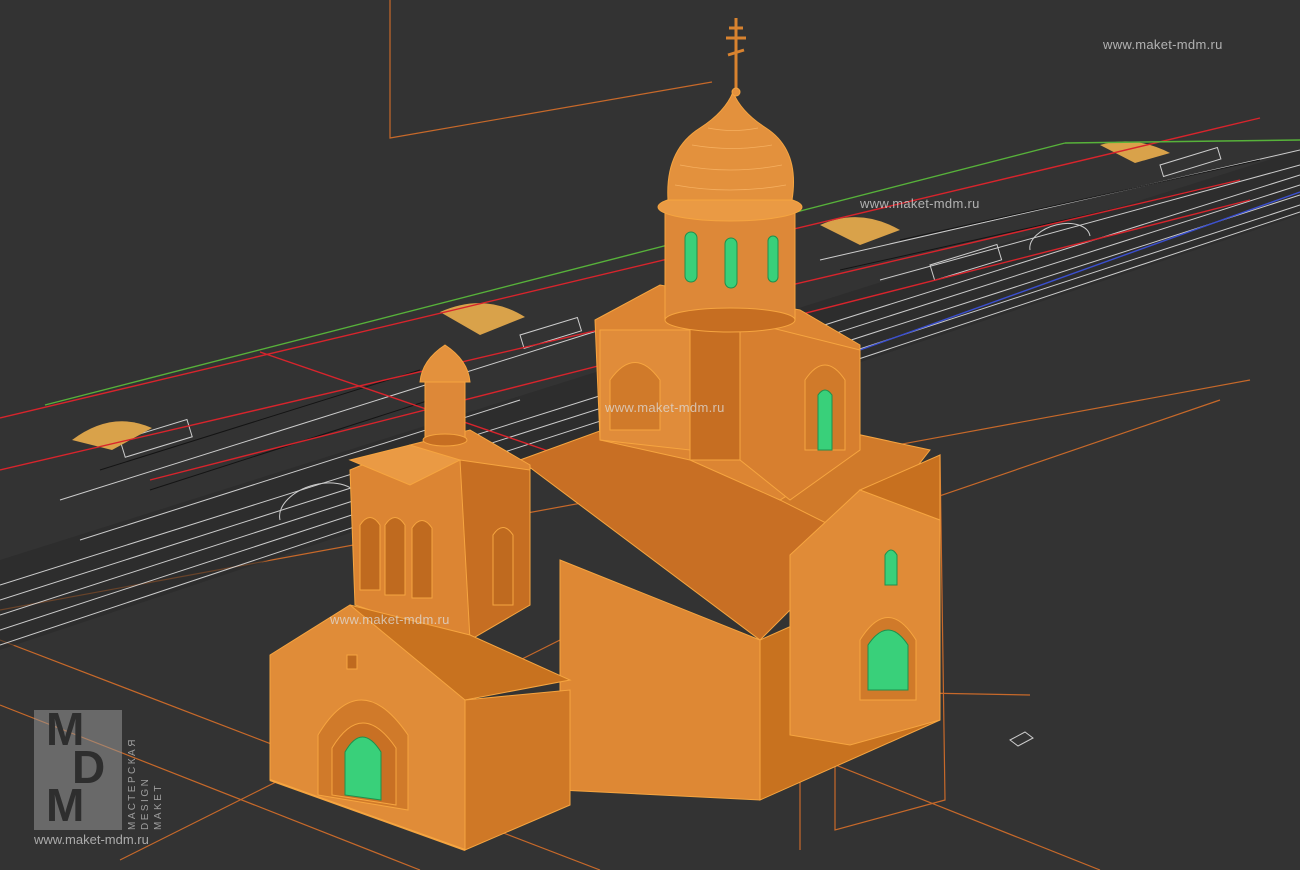 This screenshot has height=870, width=1300. What do you see at coordinates (91, 839) in the screenshot?
I see `logo-url: www.maket-mdm.ru` at bounding box center [91, 839].